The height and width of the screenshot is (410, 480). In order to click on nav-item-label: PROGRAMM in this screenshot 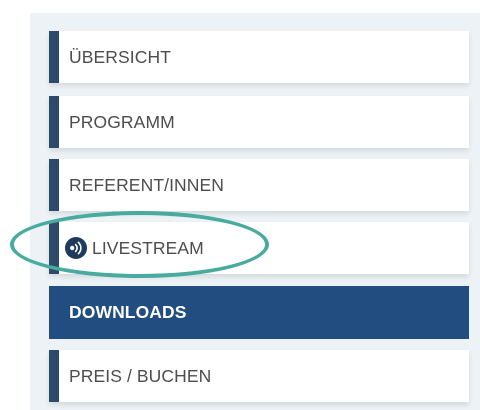, I will do `click(122, 121)`.